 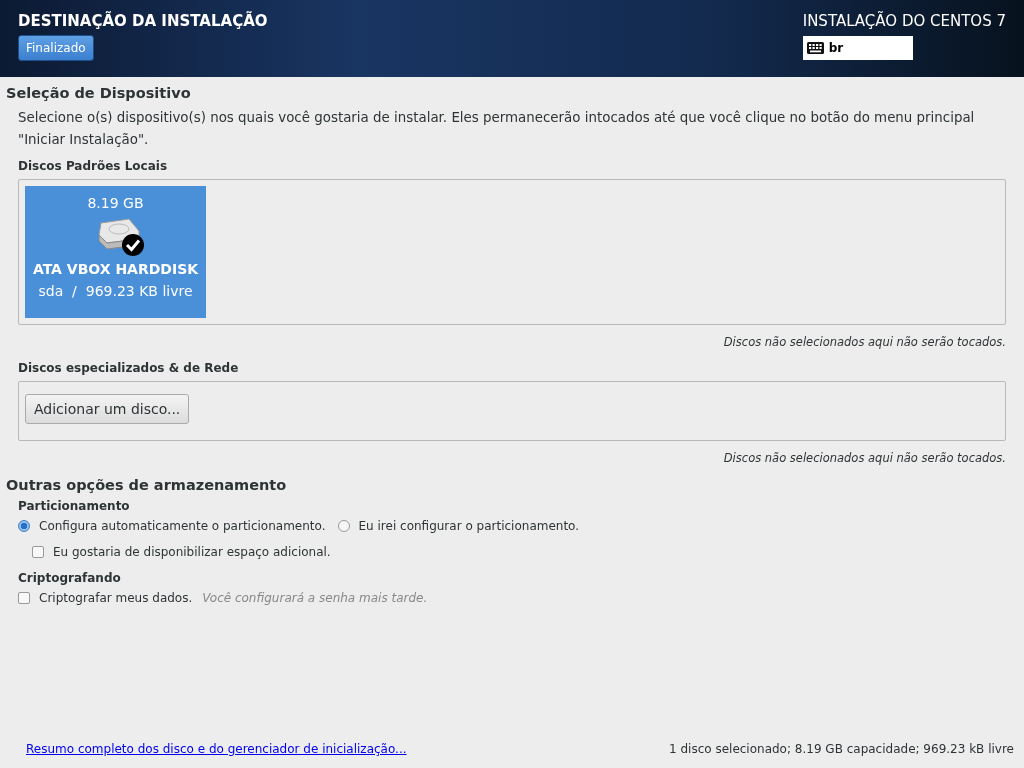 I want to click on encryption-hint: Você configurará a senha mais tarde., so click(x=315, y=598).